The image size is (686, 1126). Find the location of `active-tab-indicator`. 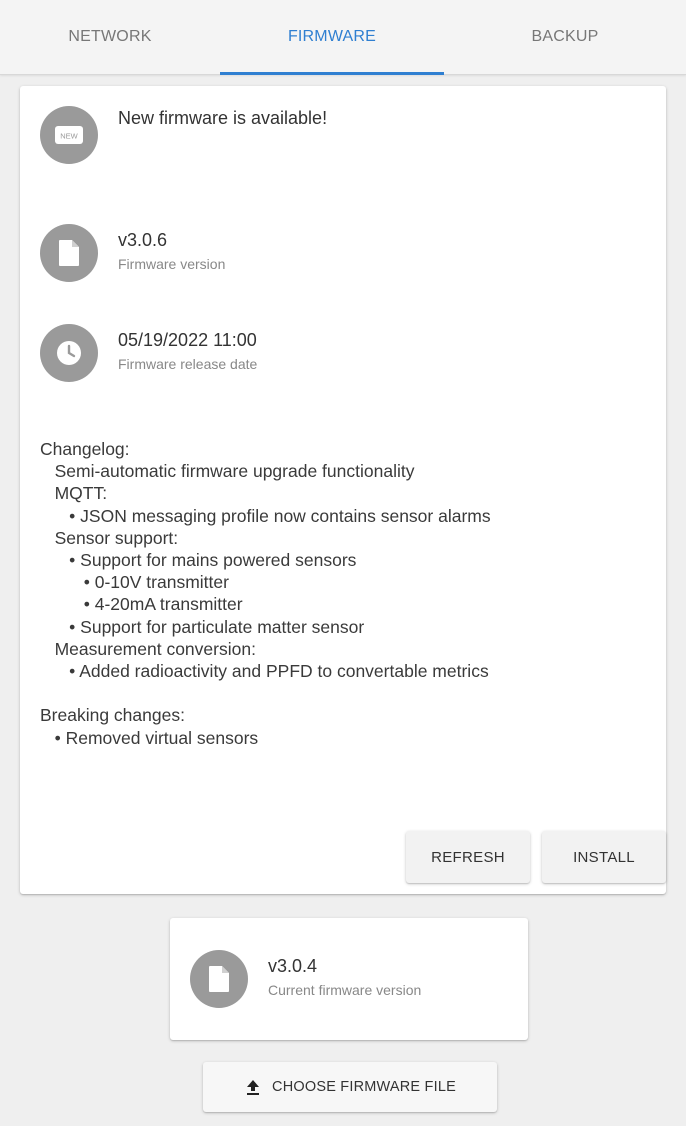

active-tab-indicator is located at coordinates (332, 73).